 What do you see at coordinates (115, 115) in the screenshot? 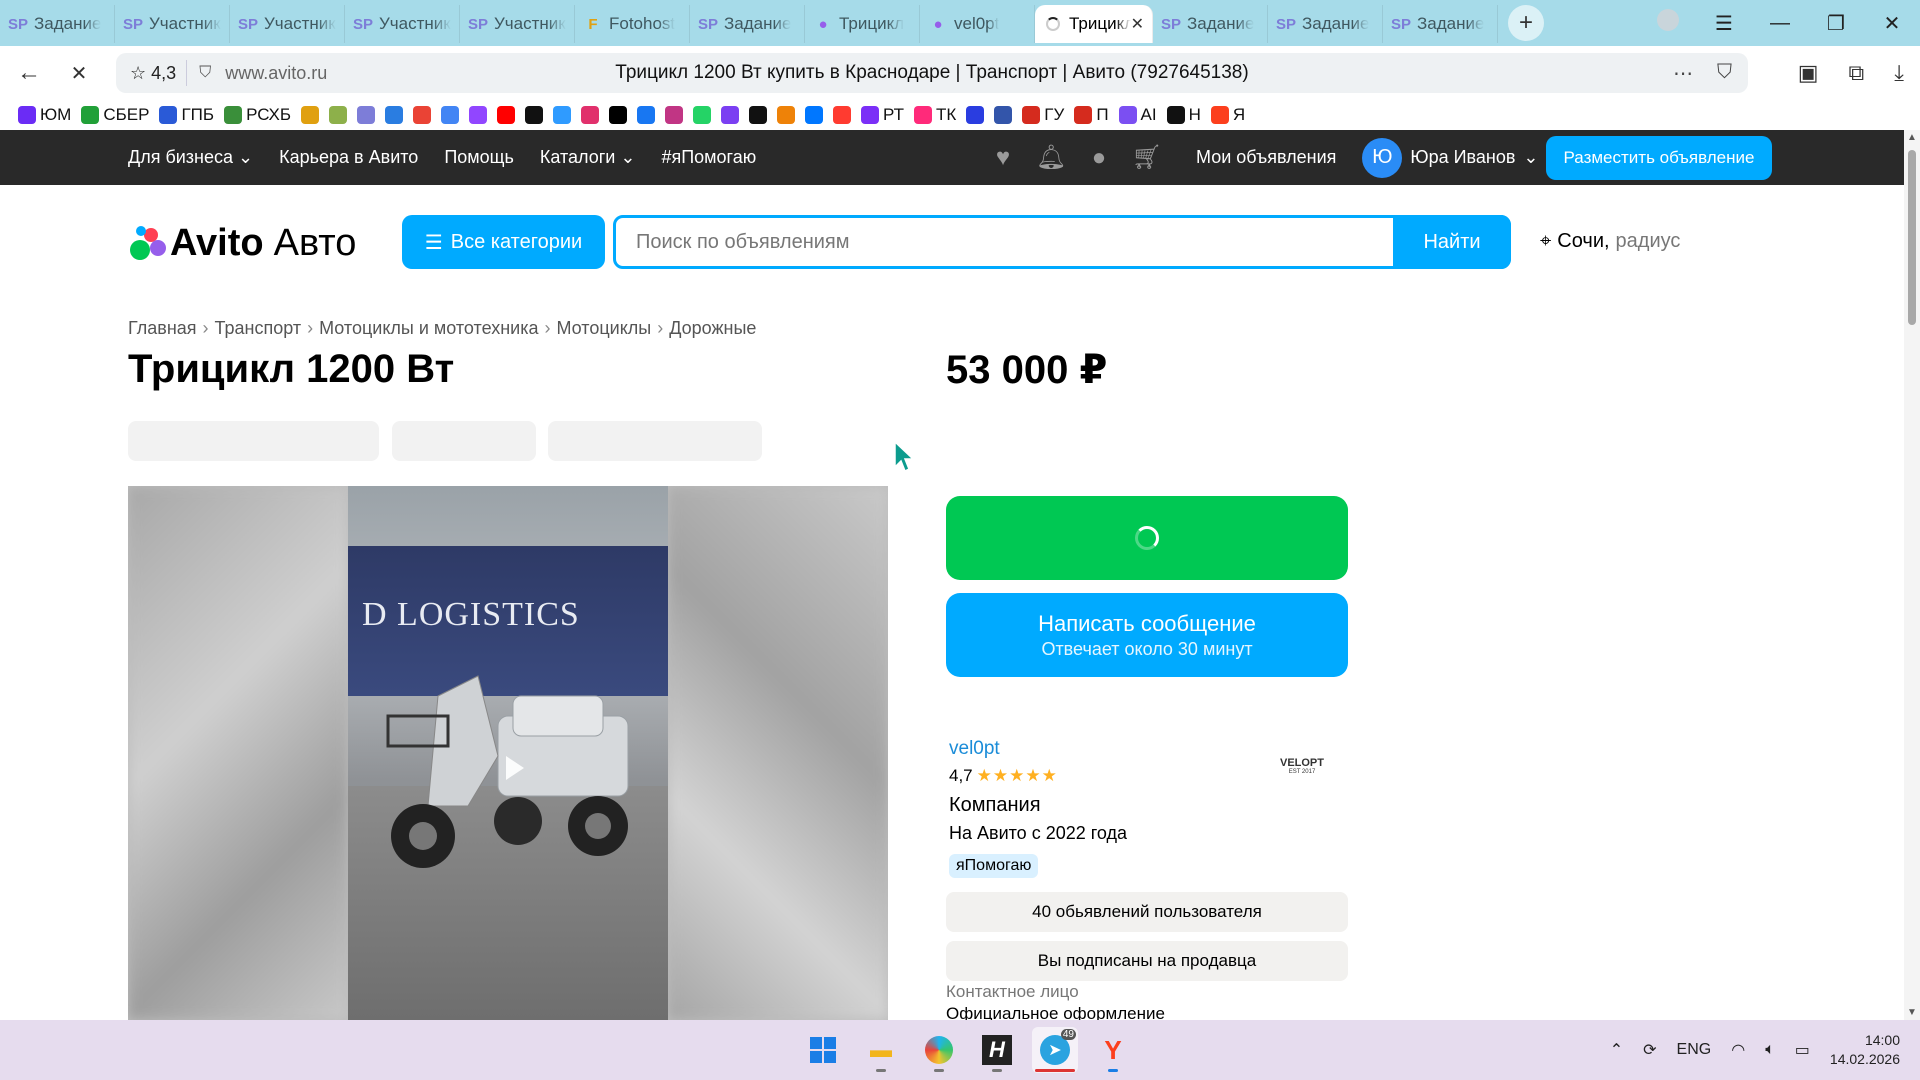
I see `bookmark-item: СБЕР` at bounding box center [115, 115].